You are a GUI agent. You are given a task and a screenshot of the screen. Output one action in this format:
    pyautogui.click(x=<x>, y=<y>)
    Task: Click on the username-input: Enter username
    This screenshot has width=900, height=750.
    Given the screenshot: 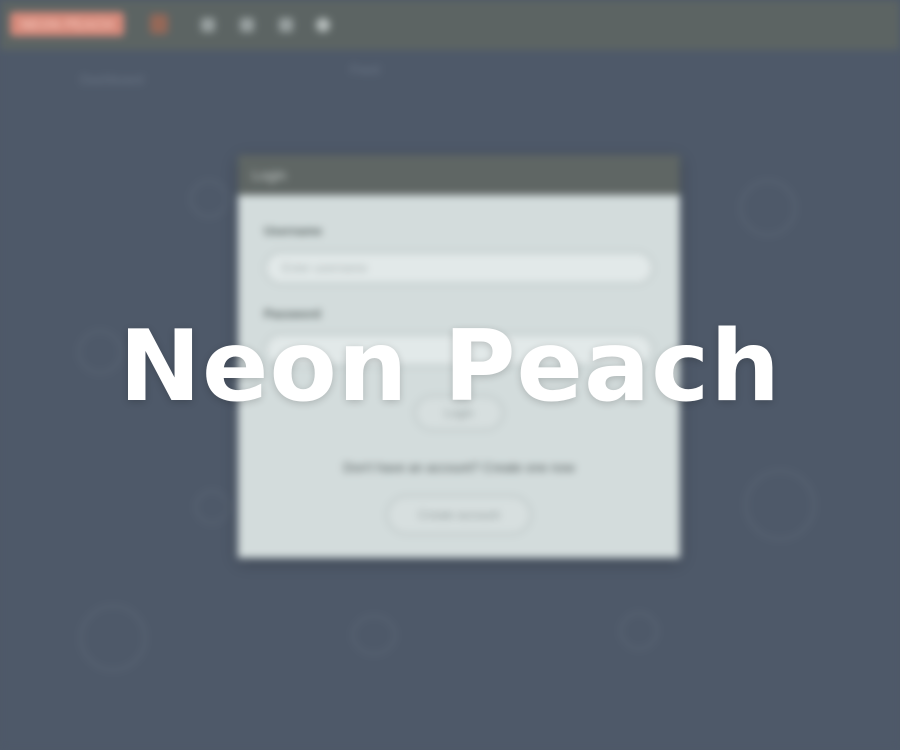 What is the action you would take?
    pyautogui.click(x=459, y=268)
    